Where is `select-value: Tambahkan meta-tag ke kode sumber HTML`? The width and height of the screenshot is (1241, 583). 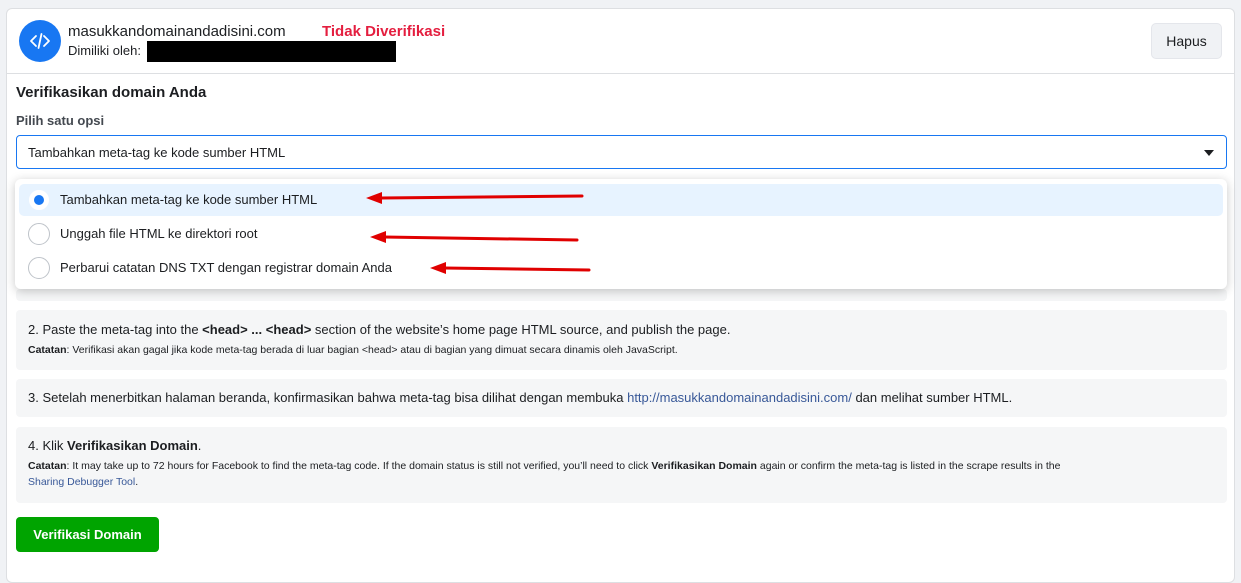
select-value: Tambahkan meta-tag ke kode sumber HTML is located at coordinates (157, 152).